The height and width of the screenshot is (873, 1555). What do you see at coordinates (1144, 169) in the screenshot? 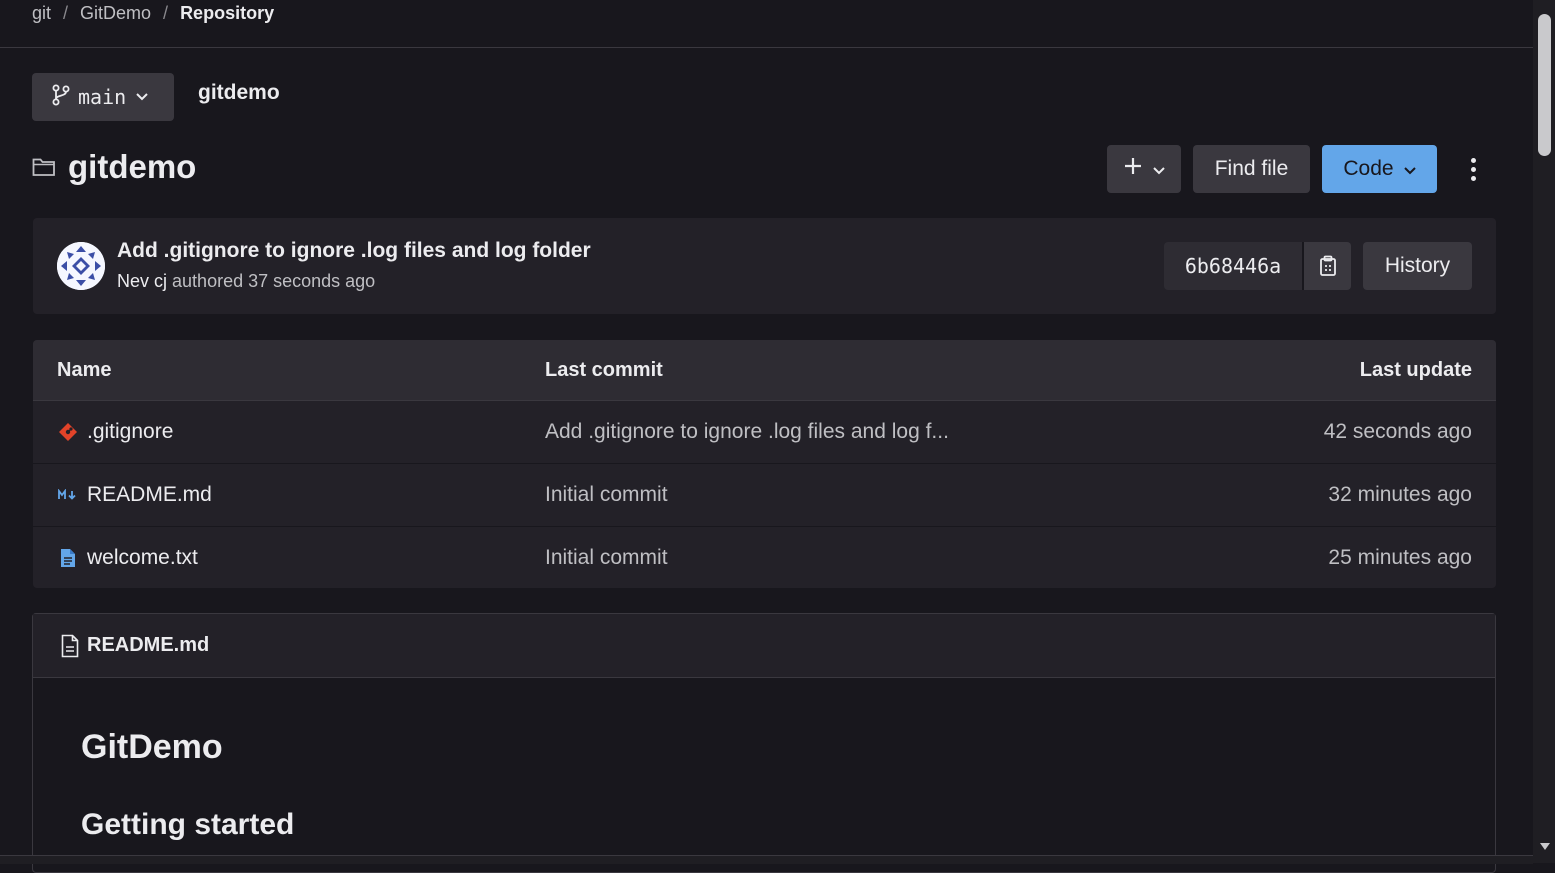
I see `add-dropdown-button` at bounding box center [1144, 169].